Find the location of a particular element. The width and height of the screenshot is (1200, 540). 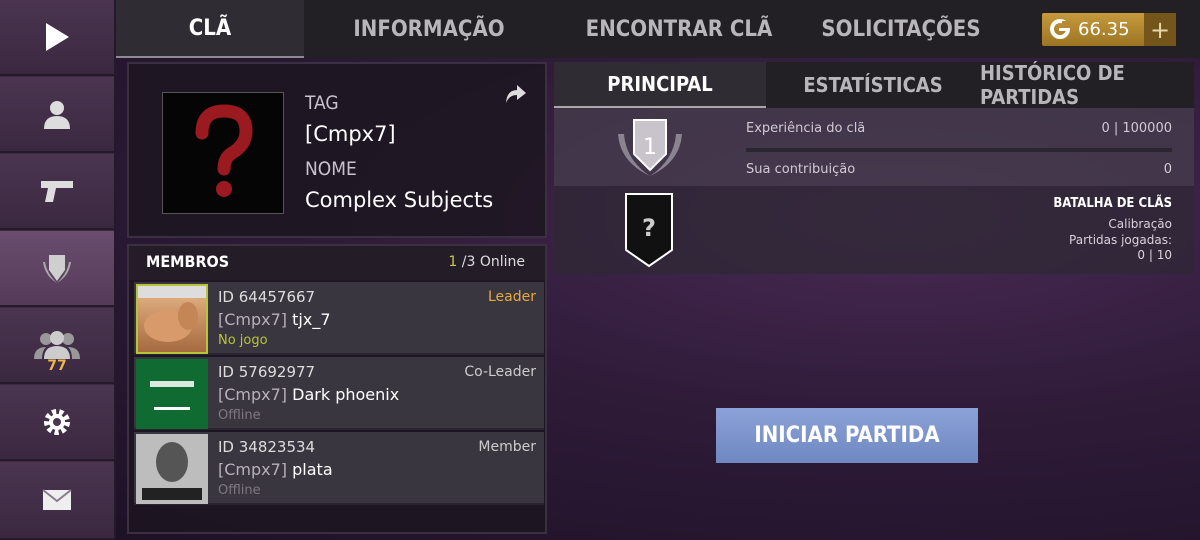

clan-emblem-icon is located at coordinates (57, 269).